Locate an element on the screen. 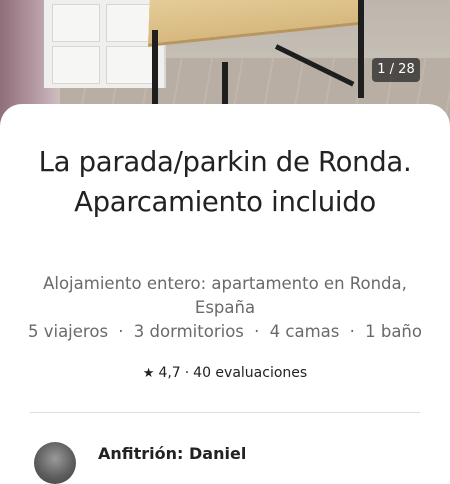  host-avatar is located at coordinates (55, 463).